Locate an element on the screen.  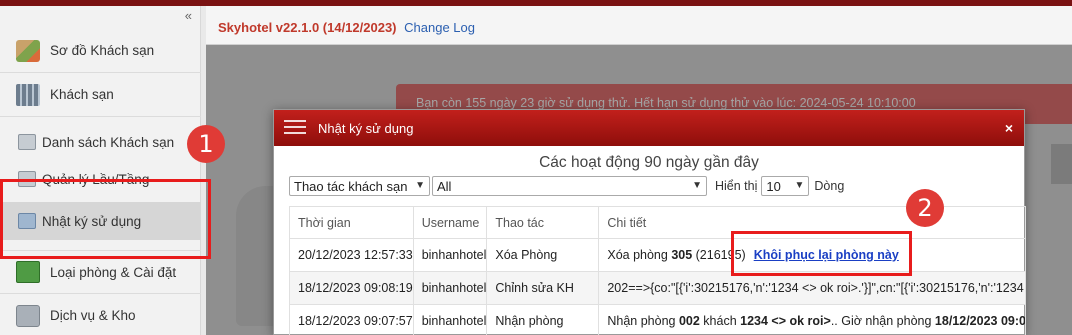
cell-time: 18/12/2023 09:08:19 is located at coordinates (351, 288).